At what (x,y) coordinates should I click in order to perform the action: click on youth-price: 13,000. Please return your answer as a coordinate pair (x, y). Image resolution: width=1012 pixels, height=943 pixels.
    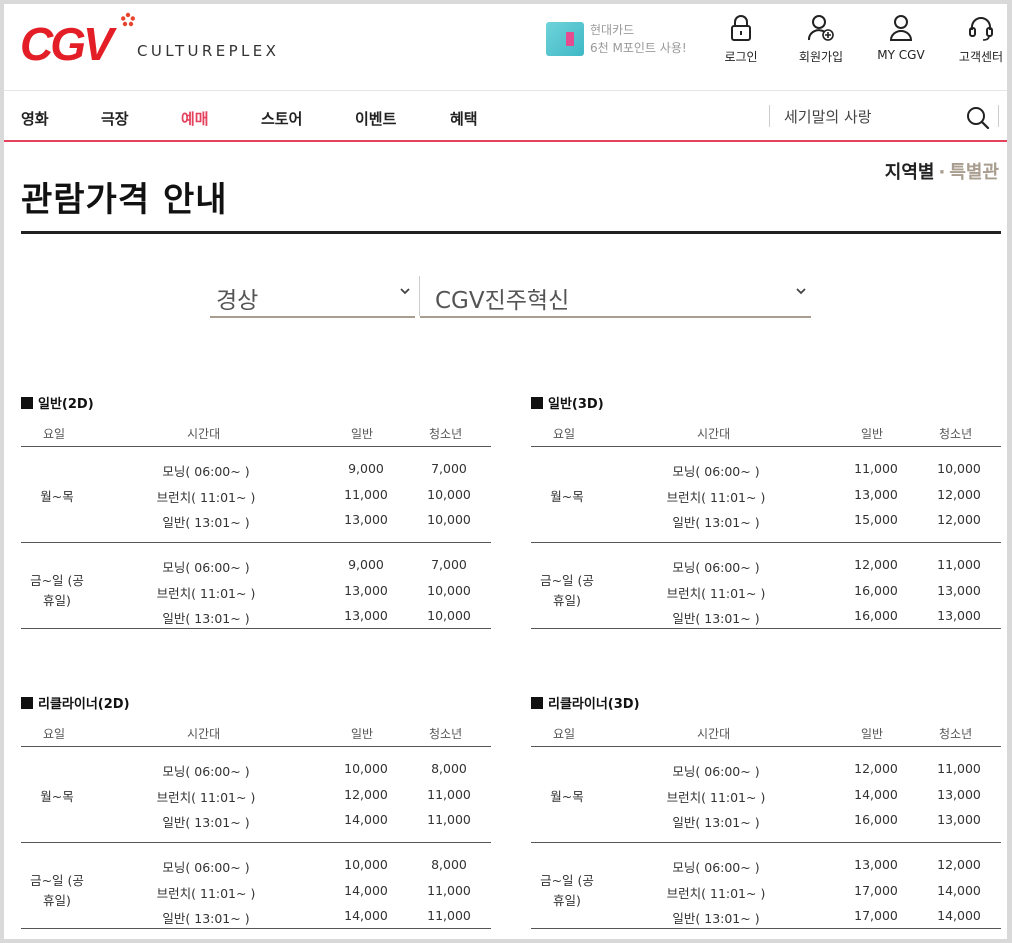
    Looking at the image, I should click on (959, 794).